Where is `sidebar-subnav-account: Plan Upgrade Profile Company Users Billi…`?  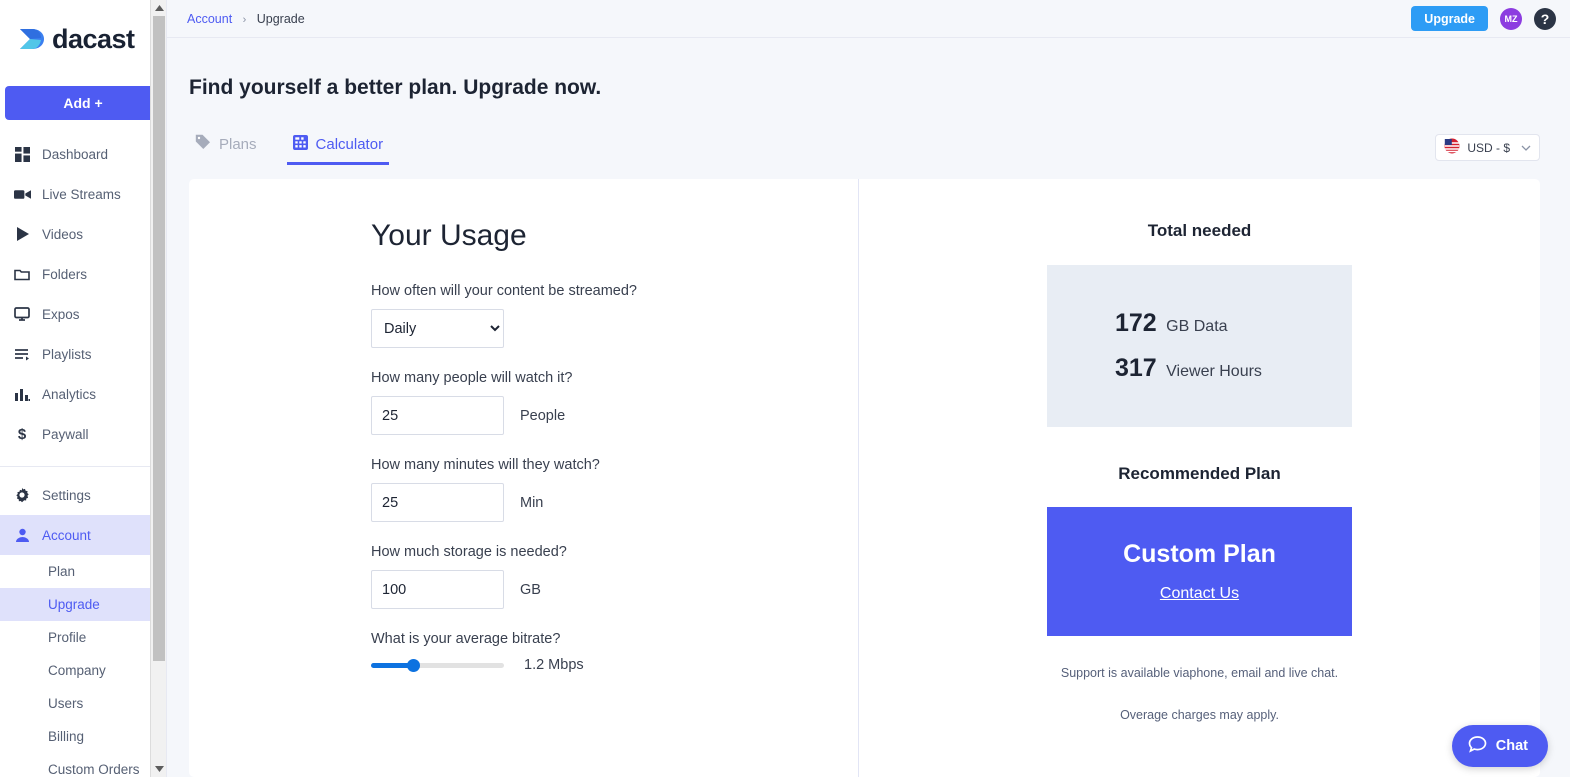 sidebar-subnav-account: Plan Upgrade Profile Company Users Billi… is located at coordinates (83, 666).